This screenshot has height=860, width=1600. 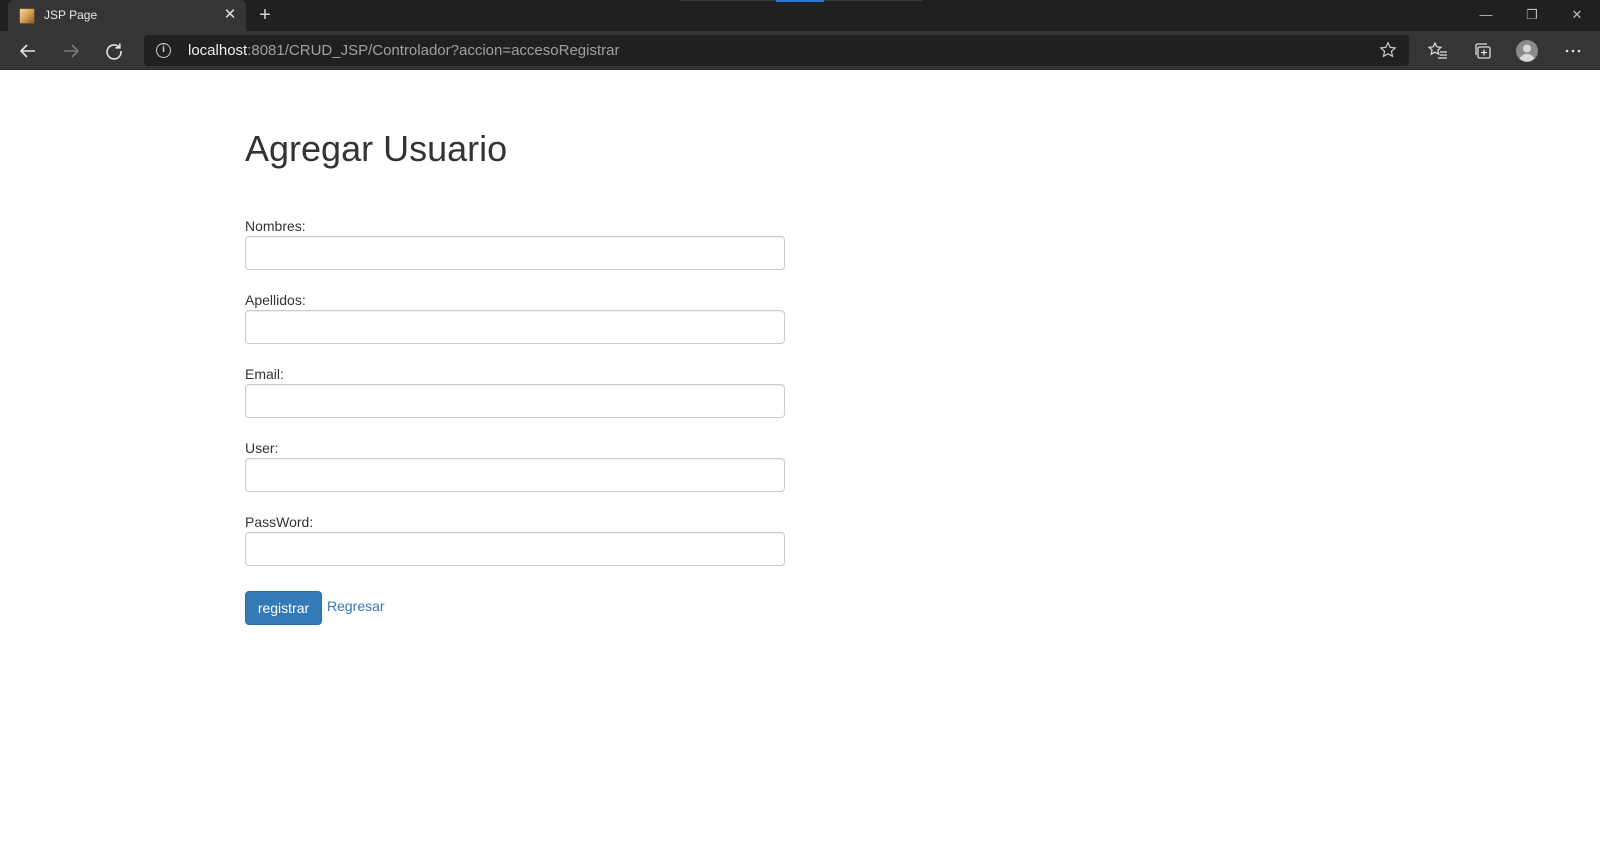 I want to click on apellidos-label: Apellidos:, so click(x=275, y=300).